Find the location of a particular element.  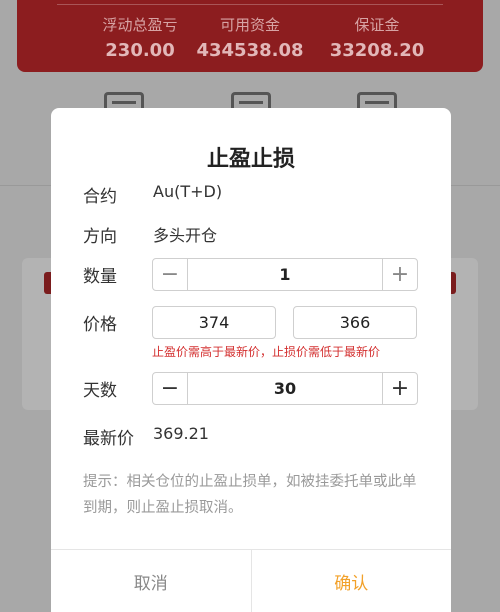

header-divider is located at coordinates (250, 4).